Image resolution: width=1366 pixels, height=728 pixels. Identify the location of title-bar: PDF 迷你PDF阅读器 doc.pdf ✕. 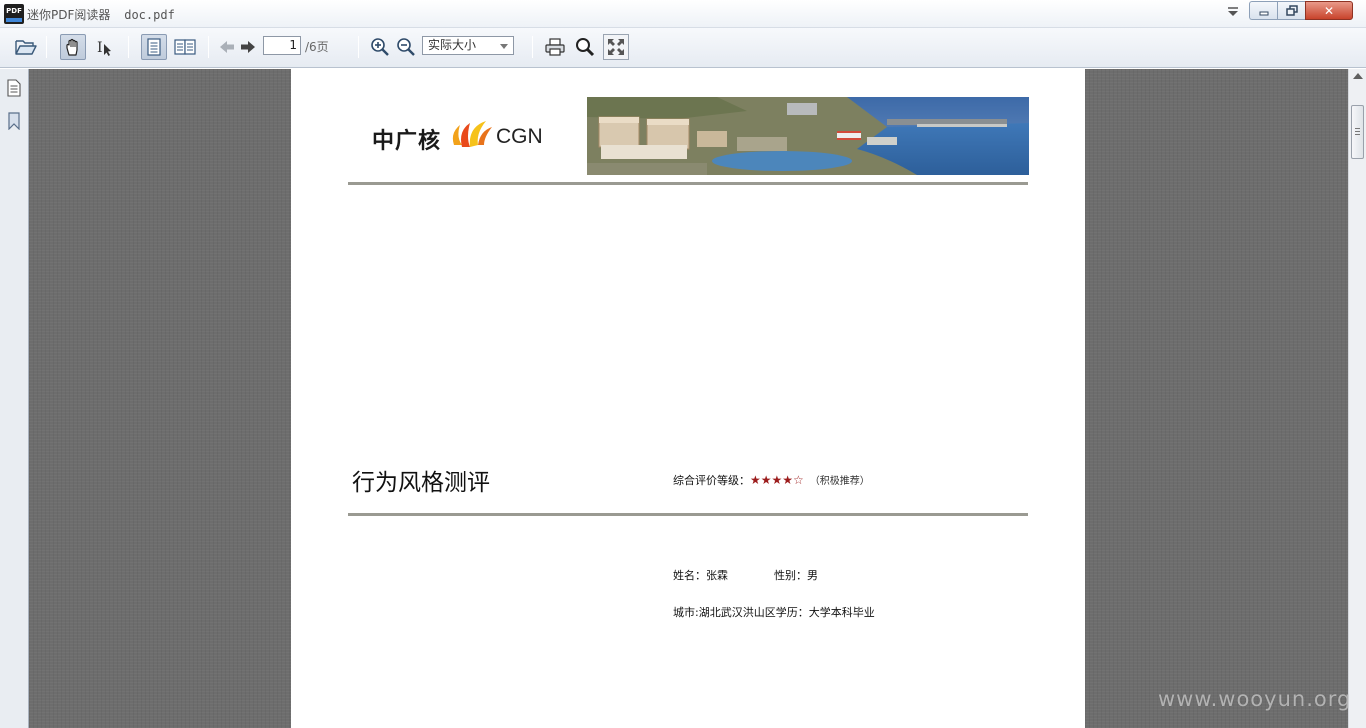
(683, 14).